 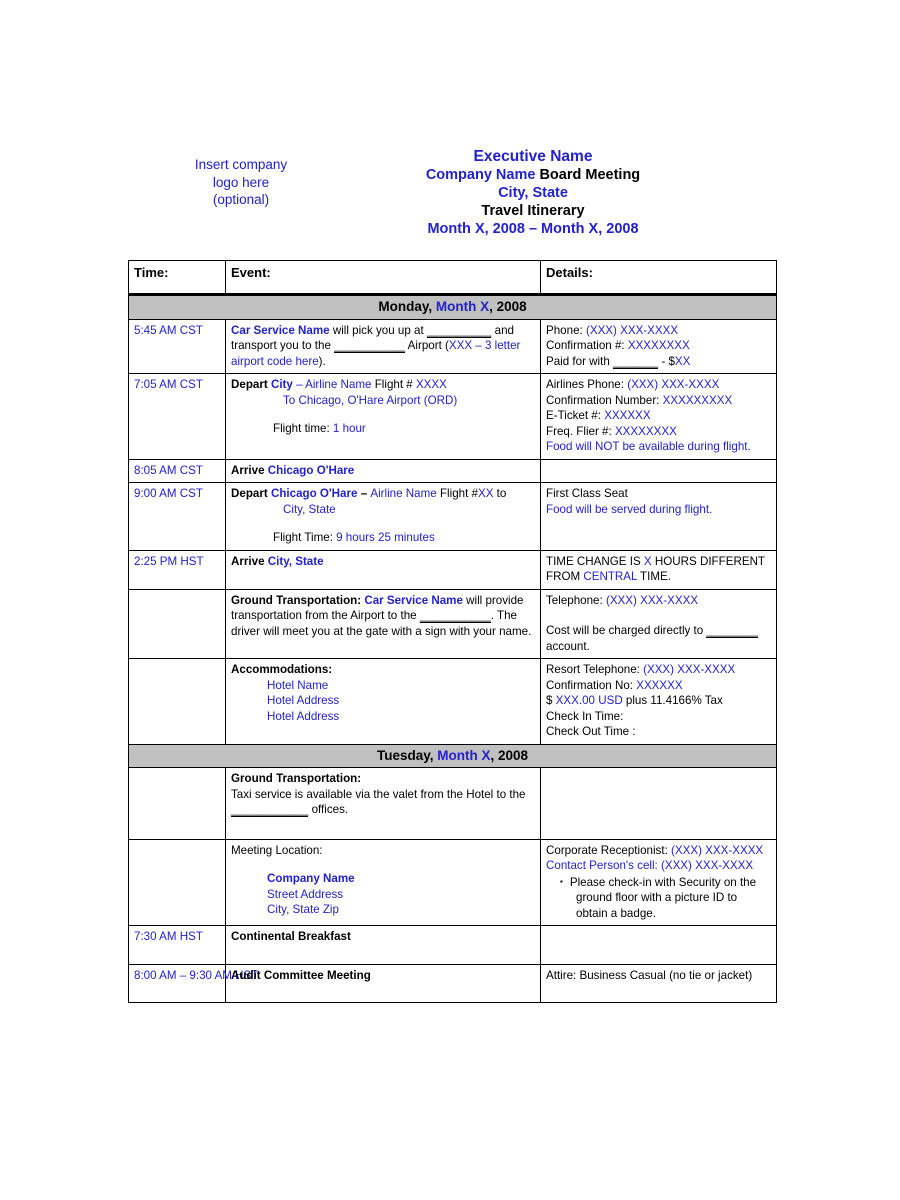 I want to click on detail-telephone: Telephone: (XXX) XXX-XXXX, so click(x=658, y=601).